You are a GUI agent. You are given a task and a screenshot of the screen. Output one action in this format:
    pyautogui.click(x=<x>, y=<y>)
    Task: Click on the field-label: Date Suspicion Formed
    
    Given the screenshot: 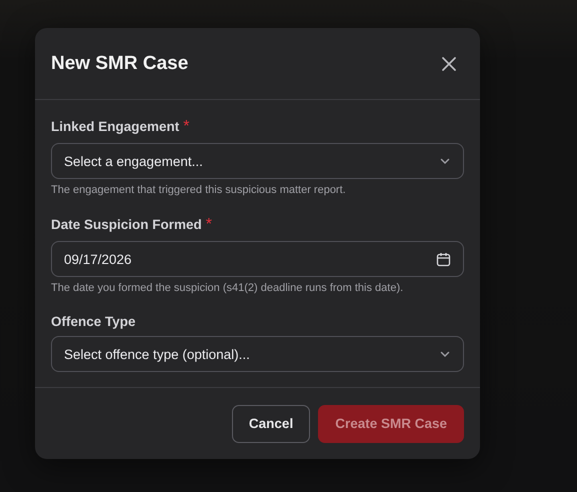 What is the action you would take?
    pyautogui.click(x=126, y=224)
    